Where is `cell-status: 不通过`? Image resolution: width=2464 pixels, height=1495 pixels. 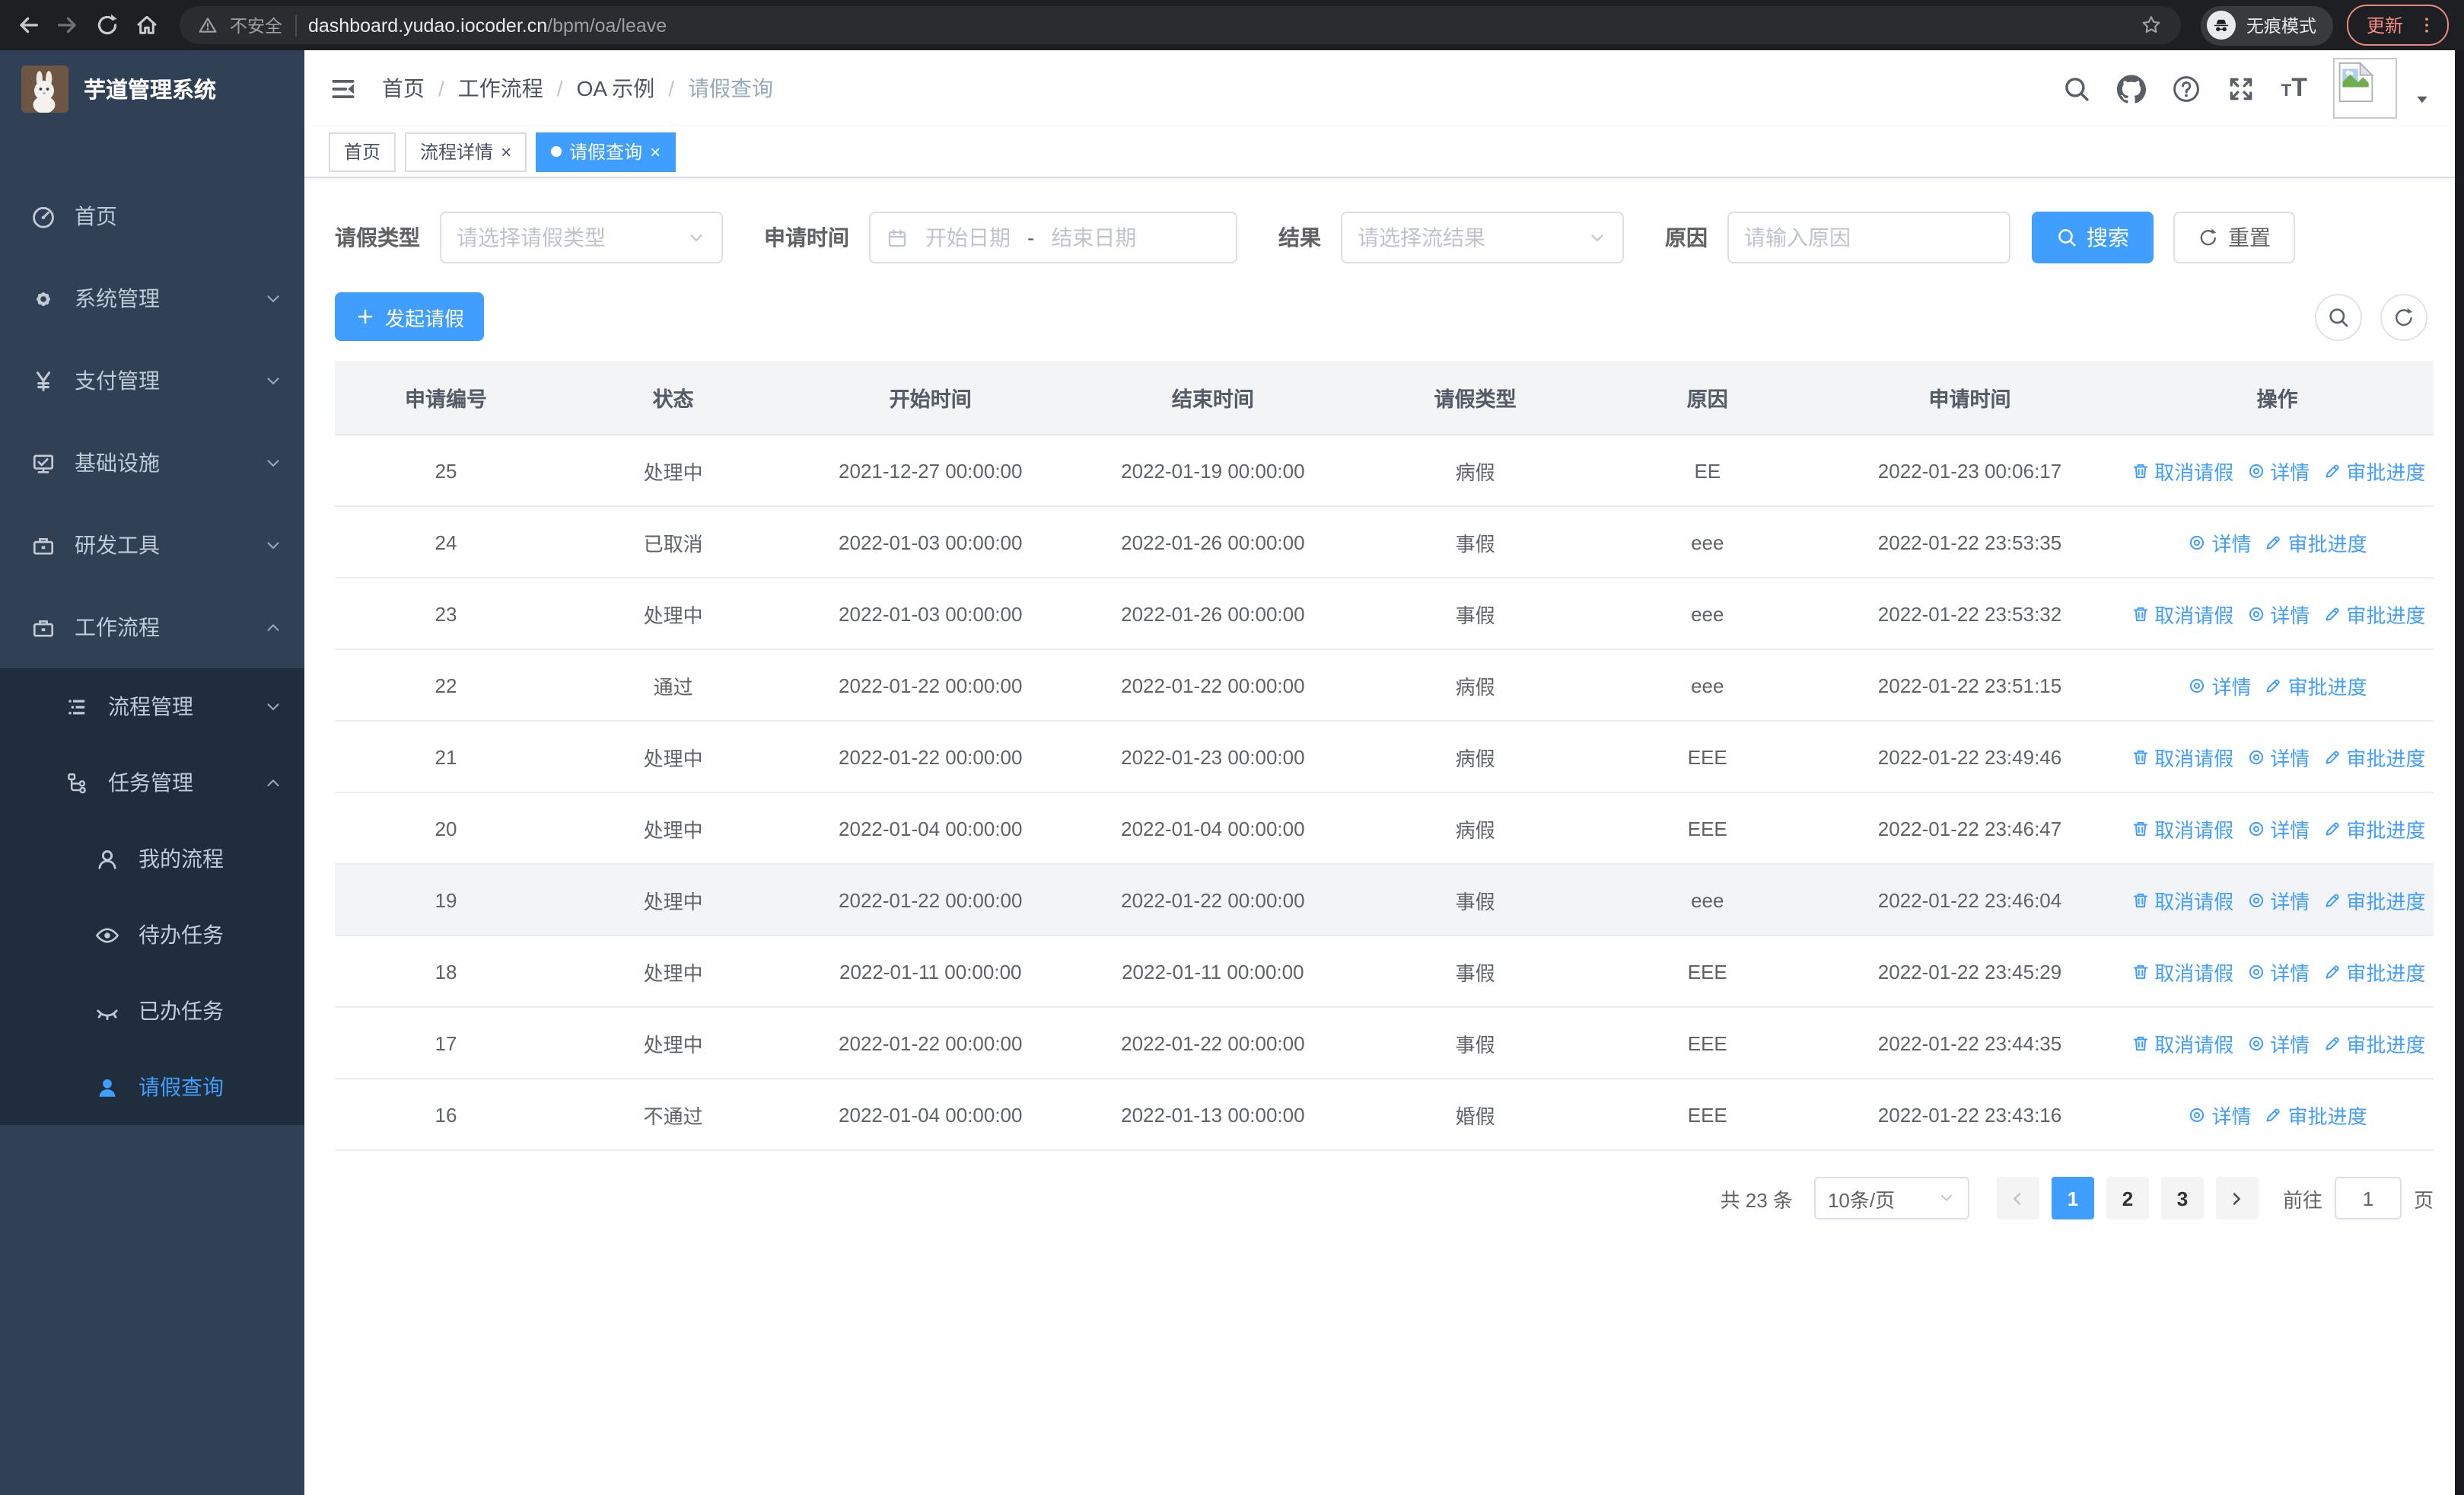 cell-status: 不通过 is located at coordinates (673, 1115).